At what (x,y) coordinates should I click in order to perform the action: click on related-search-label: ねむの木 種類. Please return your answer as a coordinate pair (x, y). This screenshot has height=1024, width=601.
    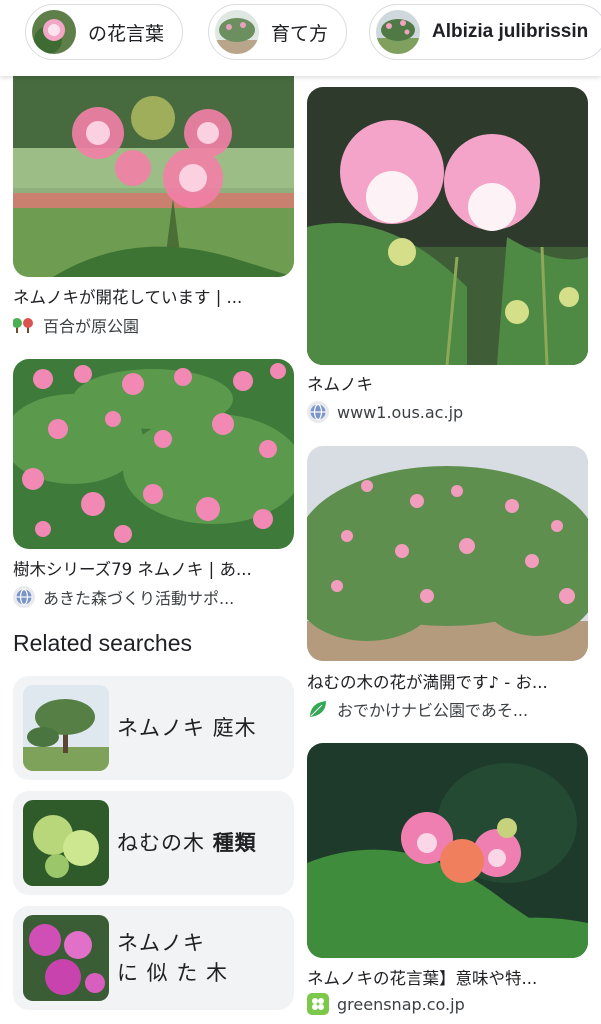
    Looking at the image, I should click on (187, 843).